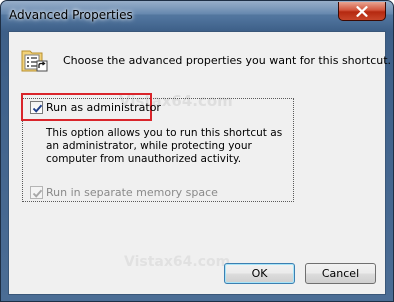 The width and height of the screenshot is (394, 302). I want to click on run-as-administrator-label: Run as administrator, so click(103, 107).